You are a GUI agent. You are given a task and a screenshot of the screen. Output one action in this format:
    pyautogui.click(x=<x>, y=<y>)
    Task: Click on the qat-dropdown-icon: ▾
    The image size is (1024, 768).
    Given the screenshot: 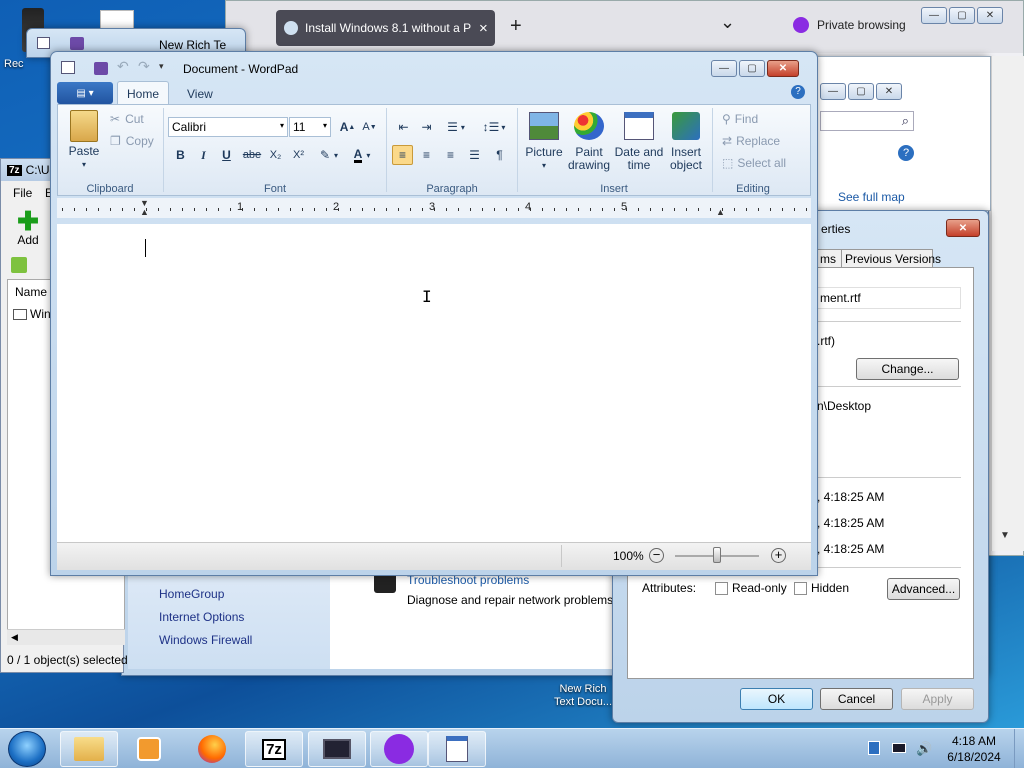 What is the action you would take?
    pyautogui.click(x=161, y=66)
    